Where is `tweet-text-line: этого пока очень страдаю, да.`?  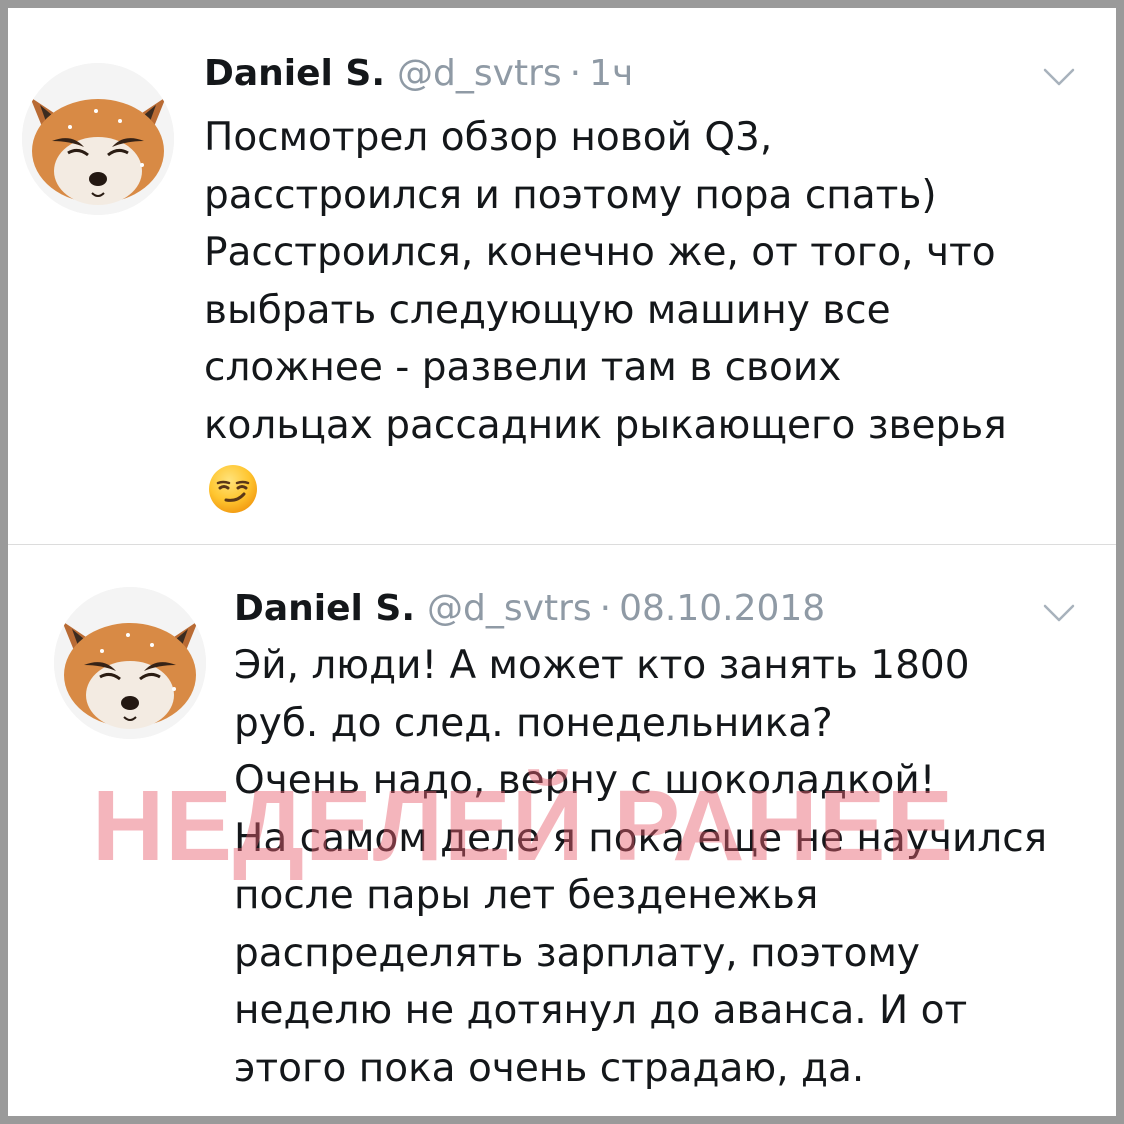 tweet-text-line: этого пока очень страдаю, да. is located at coordinates (549, 1068).